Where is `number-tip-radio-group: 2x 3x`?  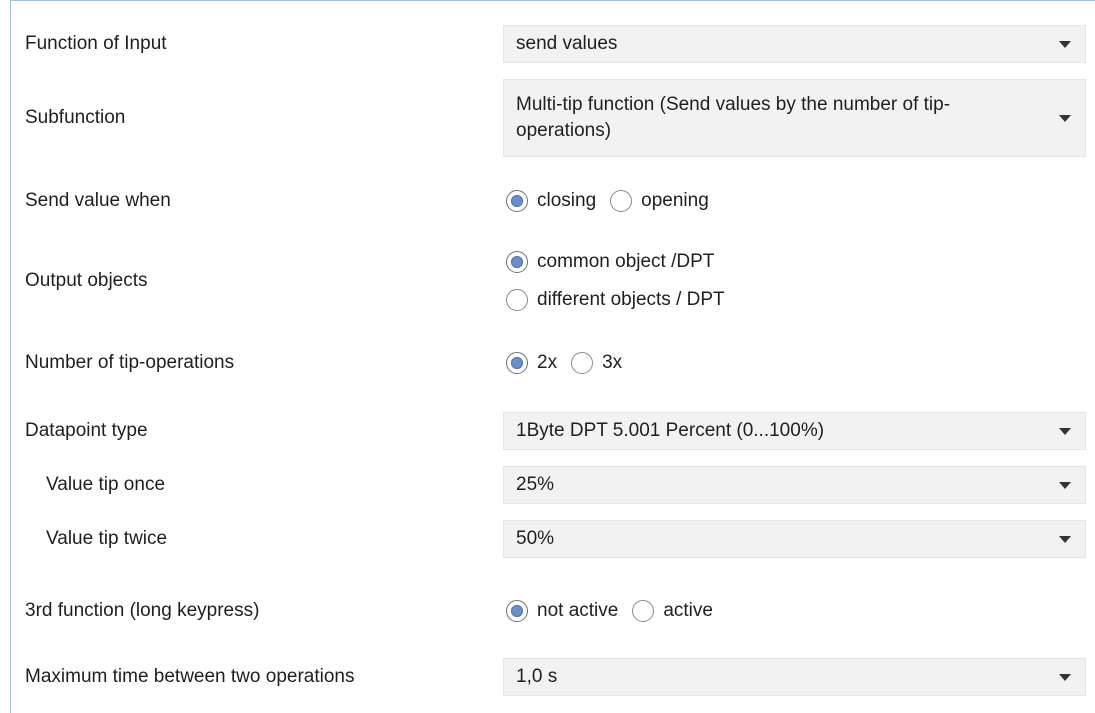
number-tip-radio-group: 2x 3x is located at coordinates (571, 363).